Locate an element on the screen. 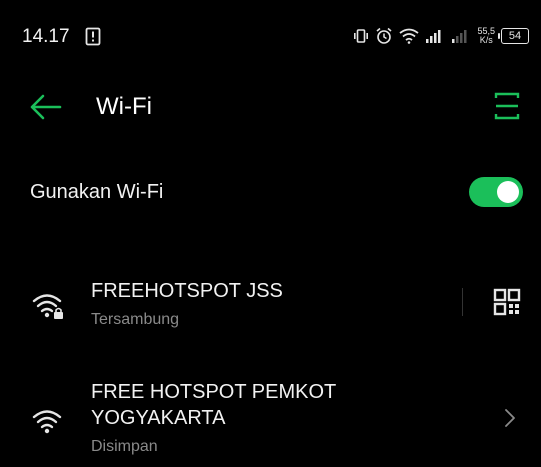  use-wifi-row: Gunakan Wi-Fi is located at coordinates (270, 192).